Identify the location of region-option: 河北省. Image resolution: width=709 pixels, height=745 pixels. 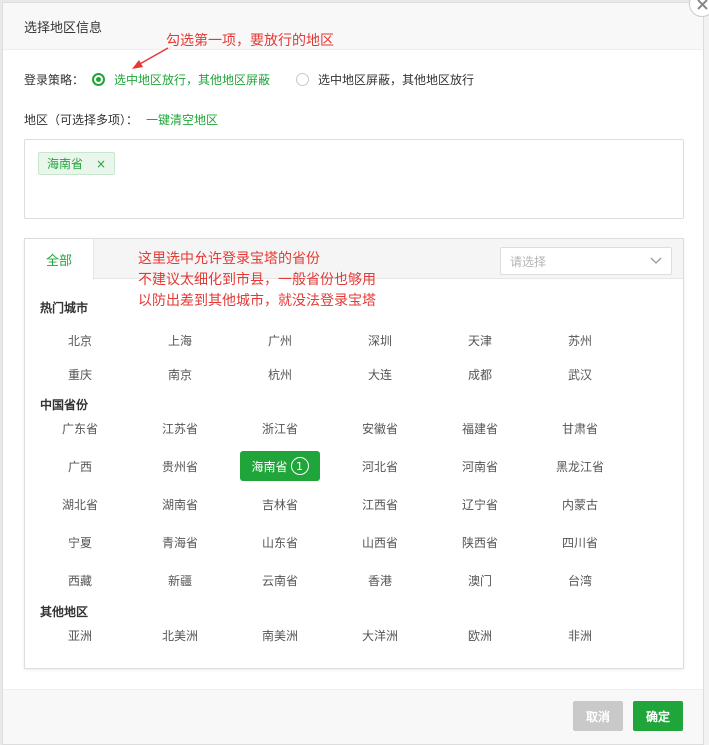
(380, 466).